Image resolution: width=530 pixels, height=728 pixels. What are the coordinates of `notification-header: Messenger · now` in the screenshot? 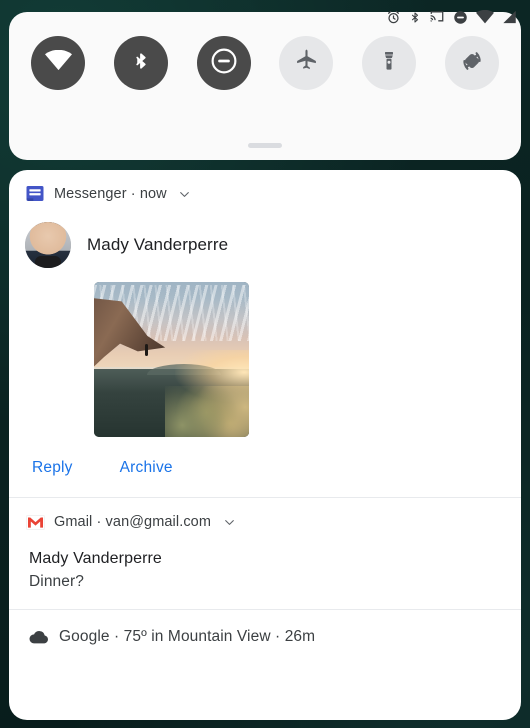 It's located at (265, 191).